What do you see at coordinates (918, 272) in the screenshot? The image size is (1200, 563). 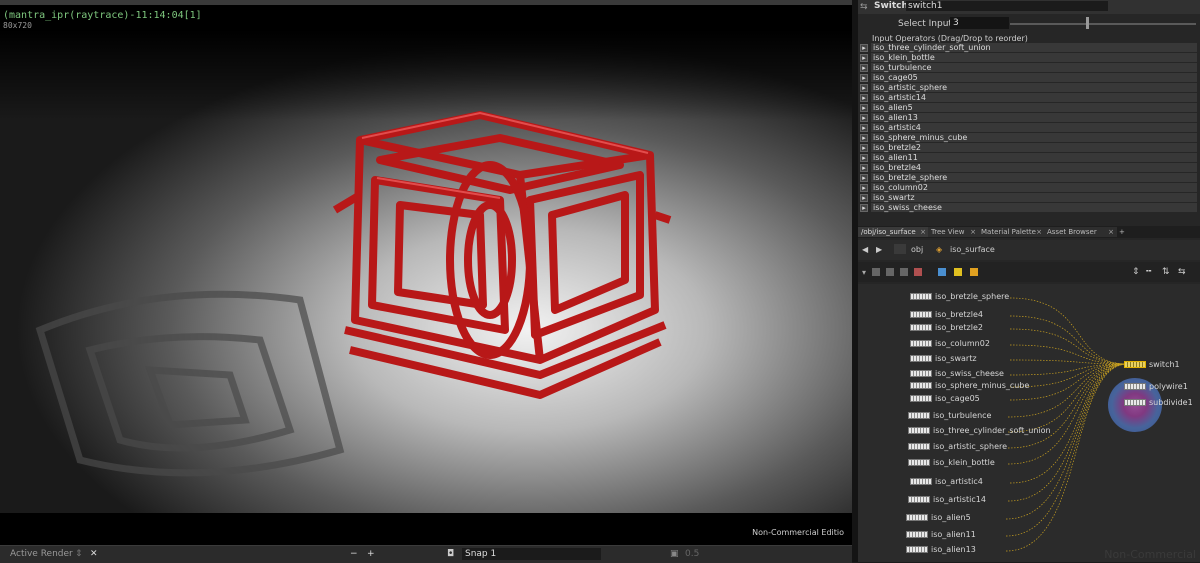 I see `color-palette-icon` at bounding box center [918, 272].